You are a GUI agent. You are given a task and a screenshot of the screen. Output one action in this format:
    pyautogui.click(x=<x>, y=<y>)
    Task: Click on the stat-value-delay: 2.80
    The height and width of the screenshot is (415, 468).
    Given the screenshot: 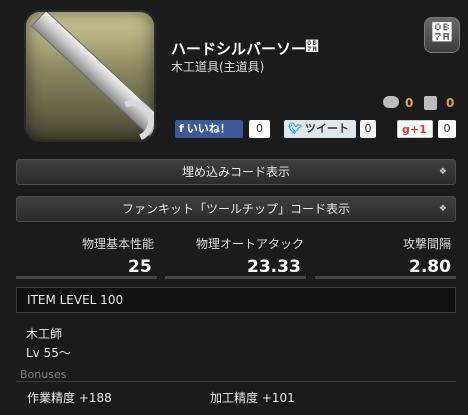 What is the action you would take?
    pyautogui.click(x=430, y=267)
    